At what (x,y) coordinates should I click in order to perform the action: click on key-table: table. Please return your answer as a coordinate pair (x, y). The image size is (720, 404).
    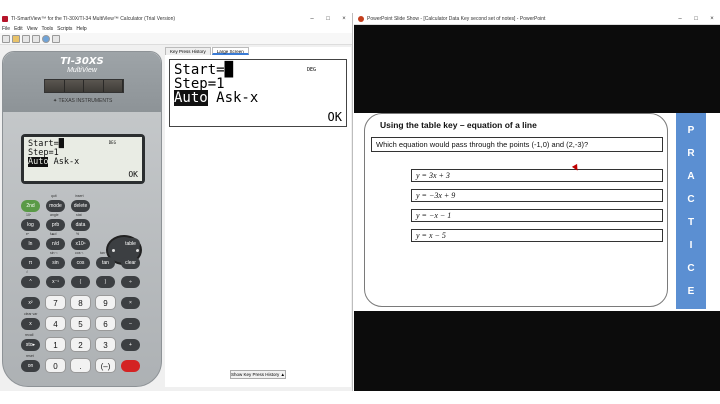
    Looking at the image, I should click on (130, 244).